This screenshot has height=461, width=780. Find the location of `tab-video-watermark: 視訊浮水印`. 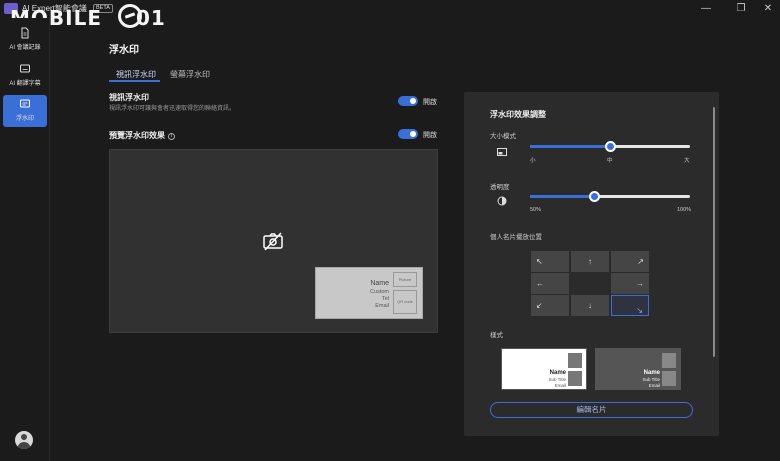

tab-video-watermark: 視訊浮水印 is located at coordinates (136, 74).